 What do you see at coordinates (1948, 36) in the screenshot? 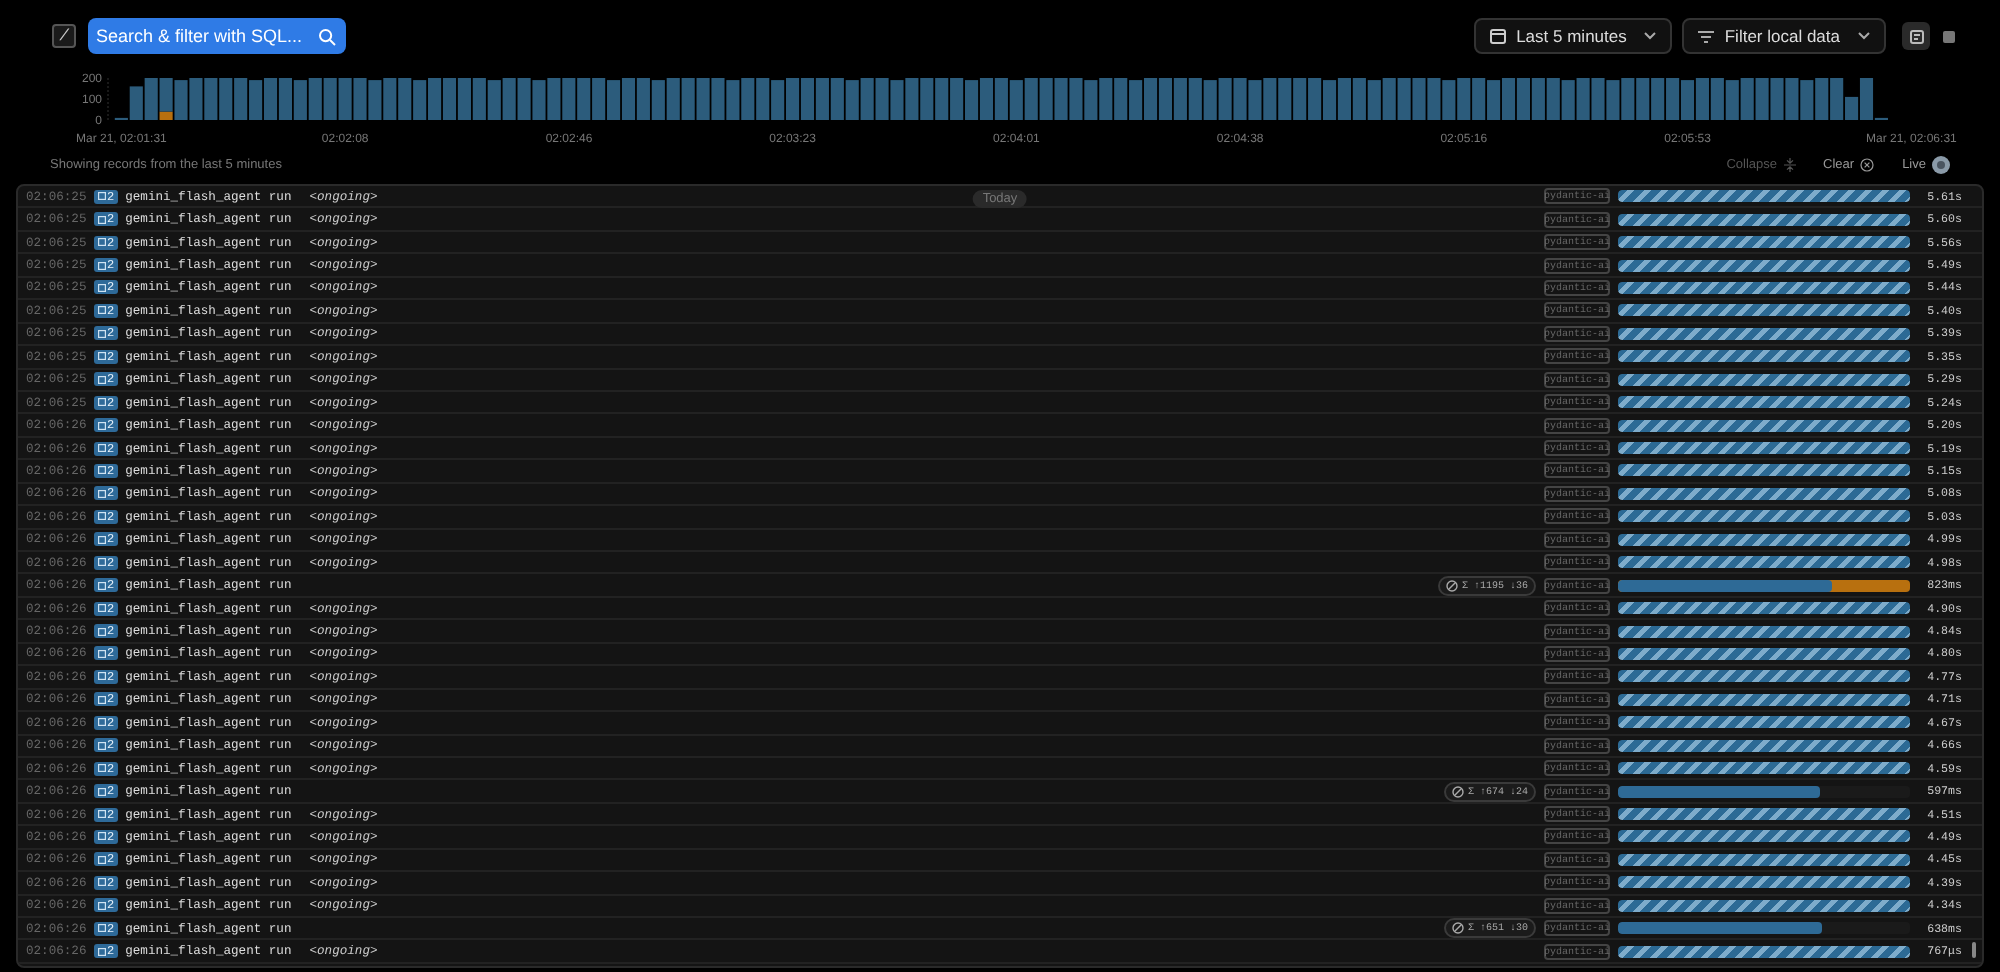
I see `list-icon` at bounding box center [1948, 36].